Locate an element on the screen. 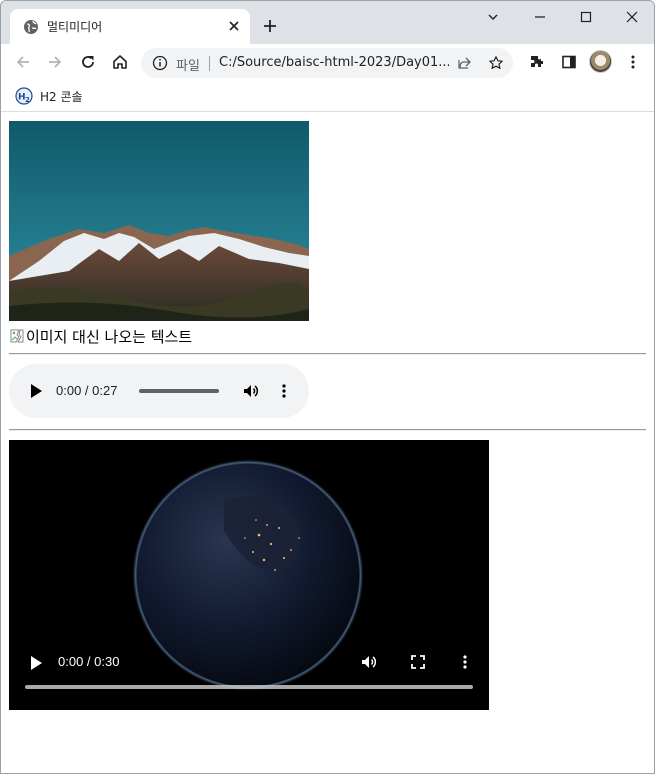 The width and height of the screenshot is (655, 774). tab-title: 멀티미디어 is located at coordinates (75, 27).